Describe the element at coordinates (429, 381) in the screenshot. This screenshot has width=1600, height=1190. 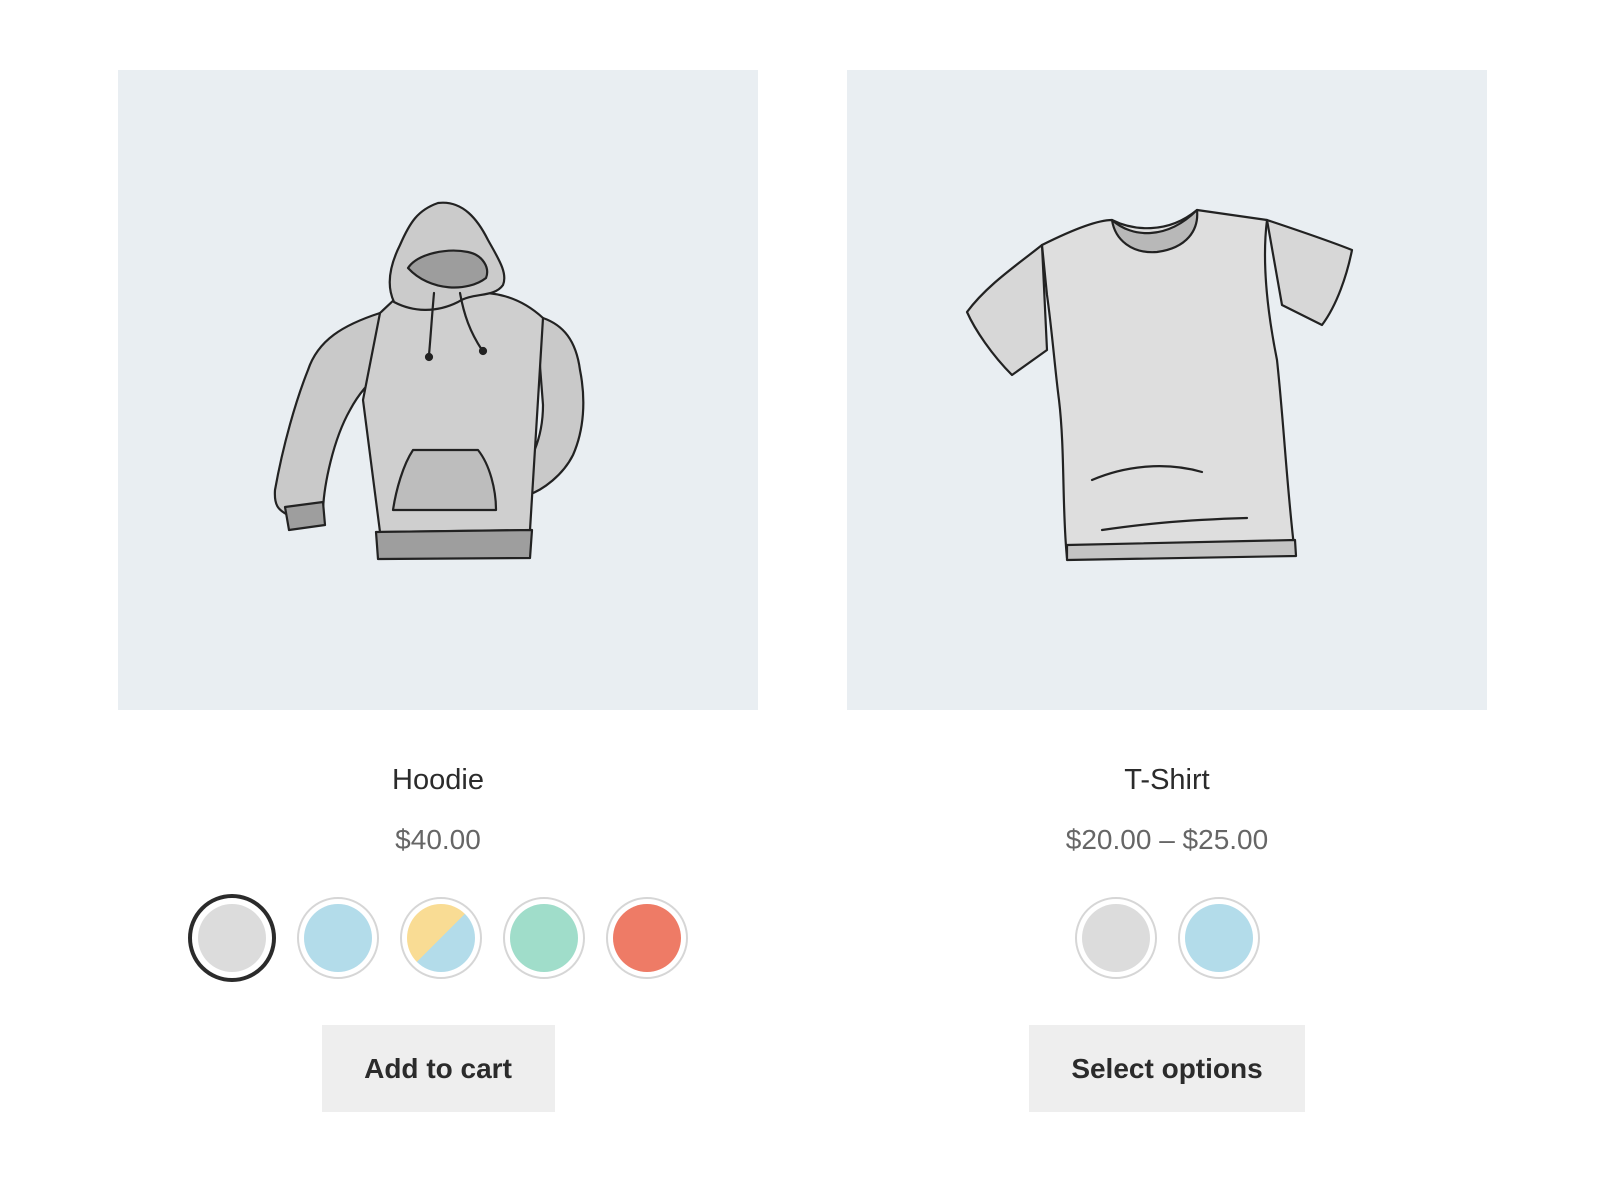
I see `hoodie-icon` at that location.